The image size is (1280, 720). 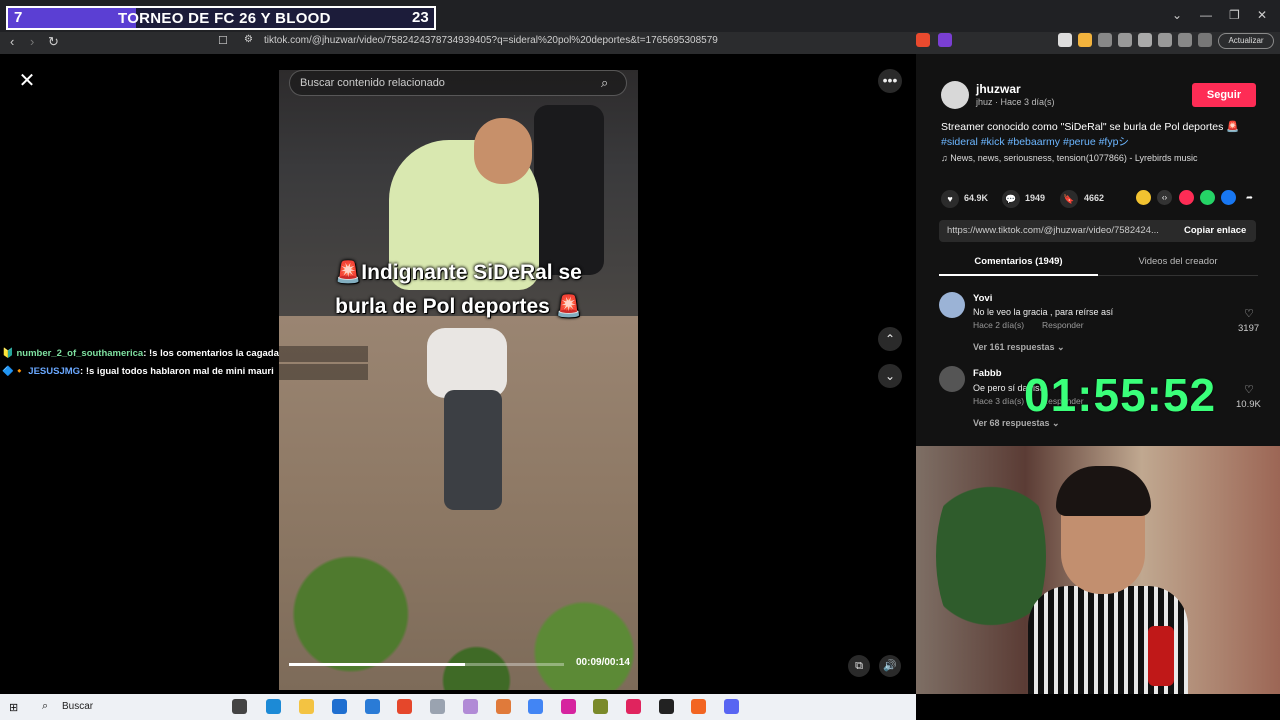 I want to click on task-view-icon, so click(x=239, y=706).